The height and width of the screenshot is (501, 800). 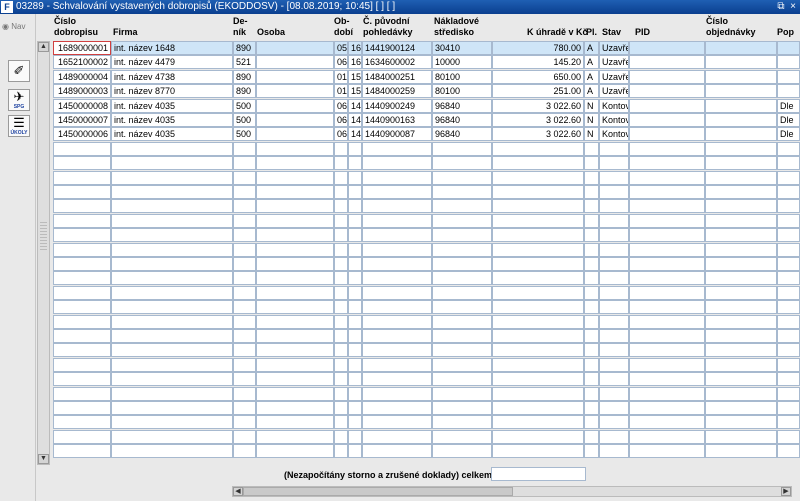 What do you see at coordinates (43, 253) in the screenshot?
I see `vertical-scrollbar: ▲ ▼` at bounding box center [43, 253].